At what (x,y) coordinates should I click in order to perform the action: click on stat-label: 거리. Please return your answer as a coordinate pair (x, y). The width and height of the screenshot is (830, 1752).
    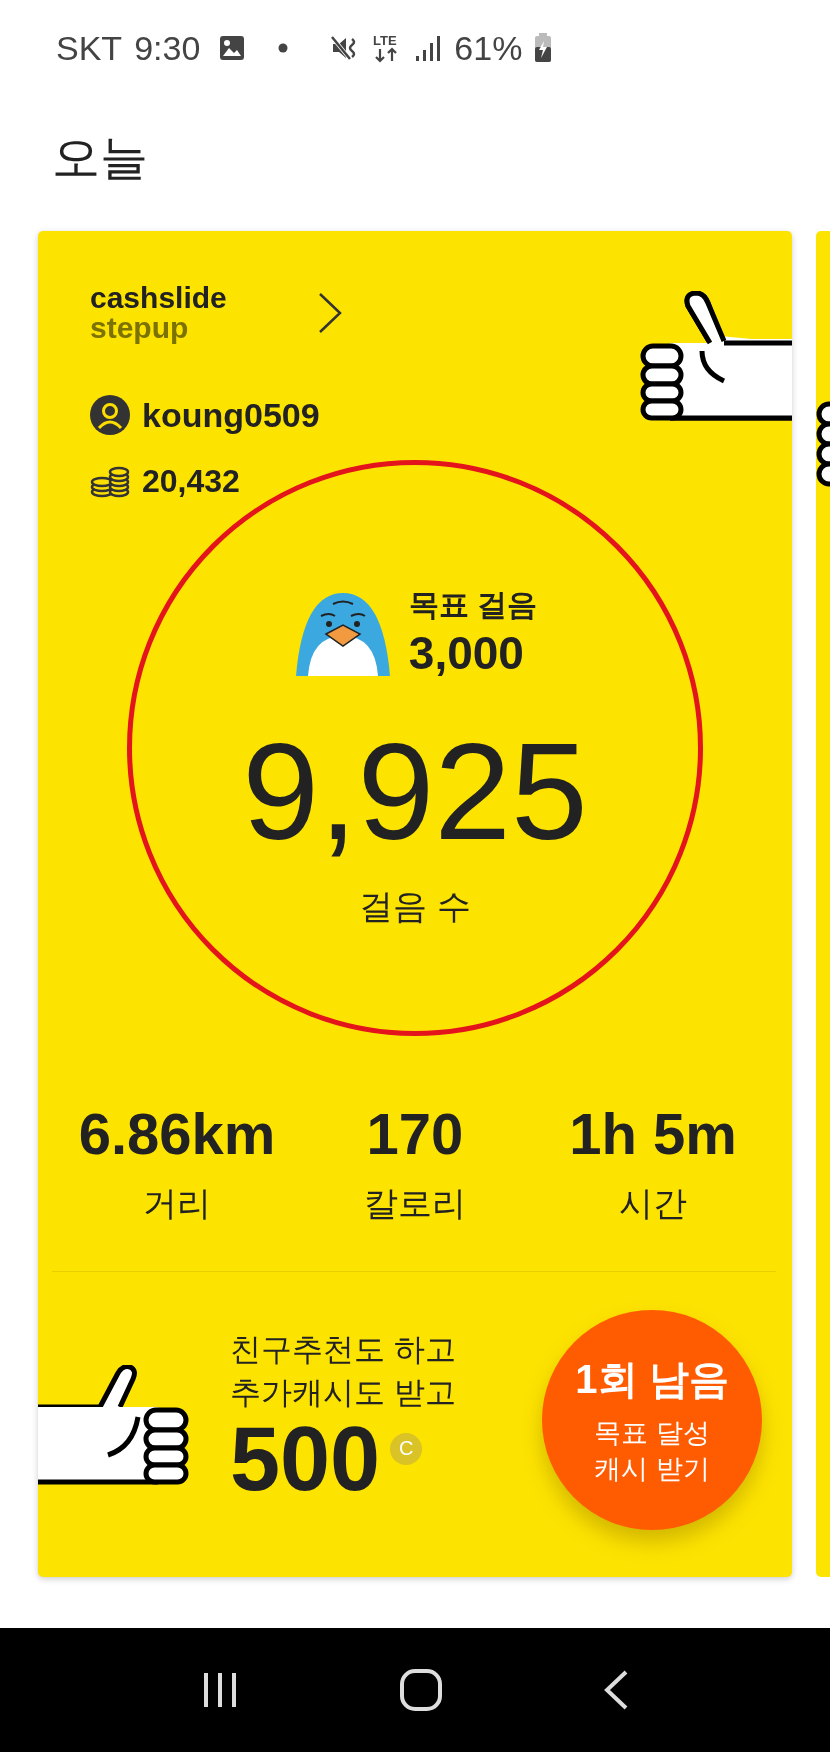
    Looking at the image, I should click on (177, 1203).